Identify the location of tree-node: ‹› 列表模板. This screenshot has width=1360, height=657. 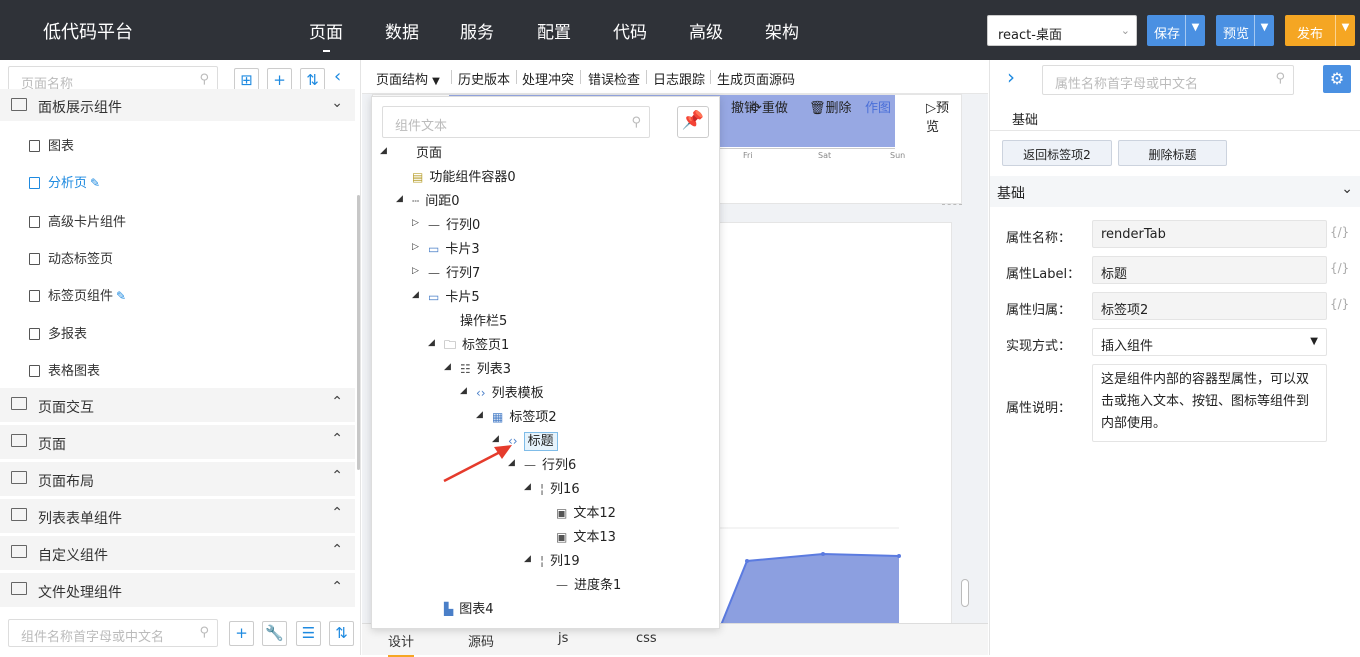
(510, 391).